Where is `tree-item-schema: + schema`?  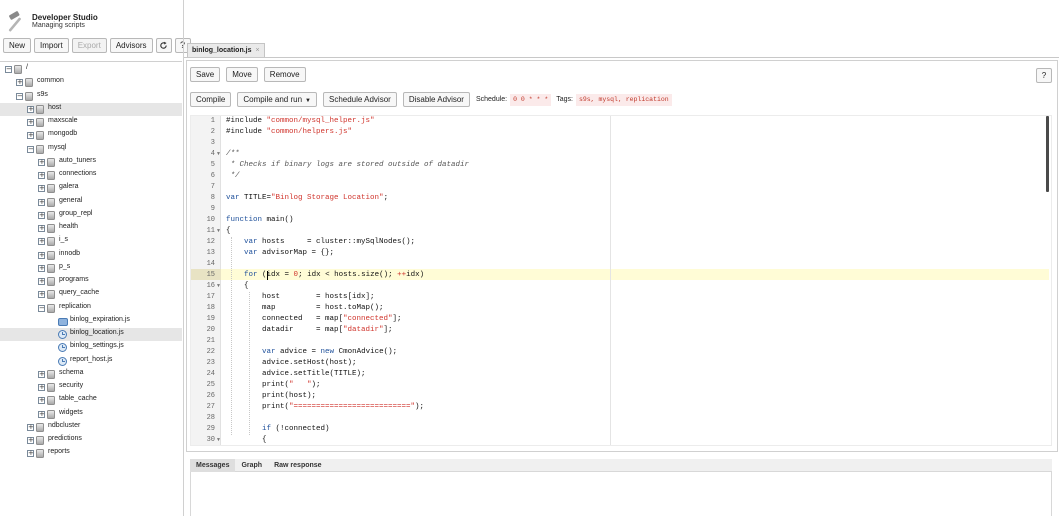 tree-item-schema: + schema is located at coordinates (91, 374).